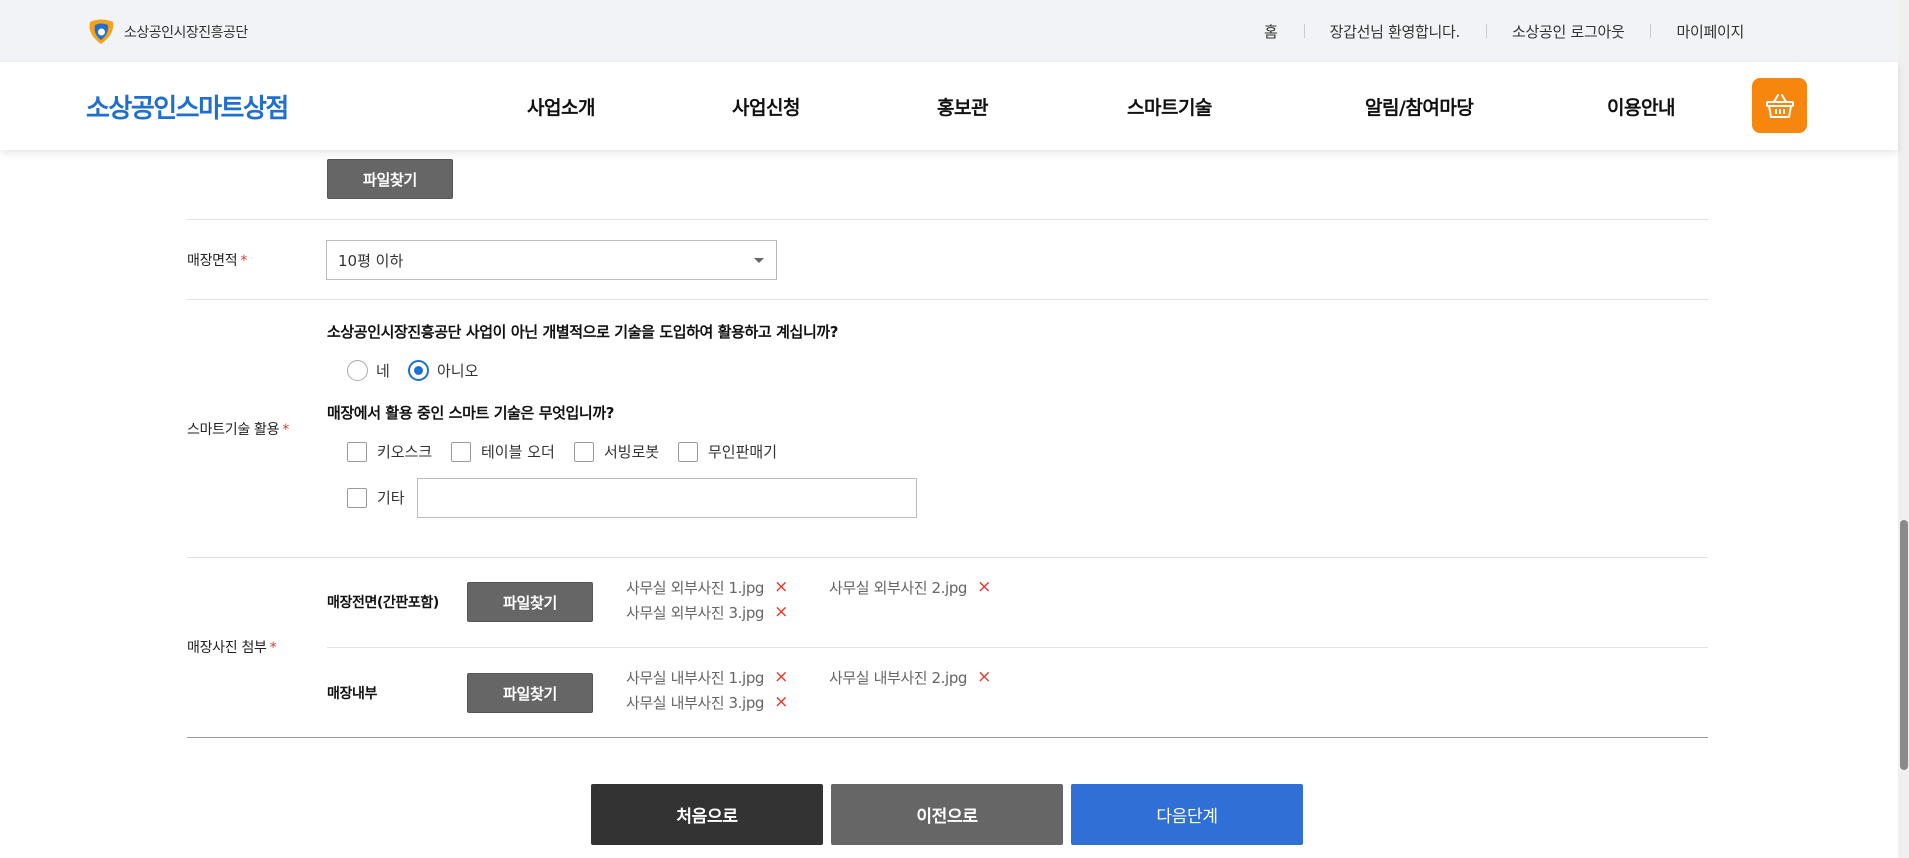 The image size is (1909, 858). I want to click on checkbox-table-order: 테이블 오더, so click(503, 451).